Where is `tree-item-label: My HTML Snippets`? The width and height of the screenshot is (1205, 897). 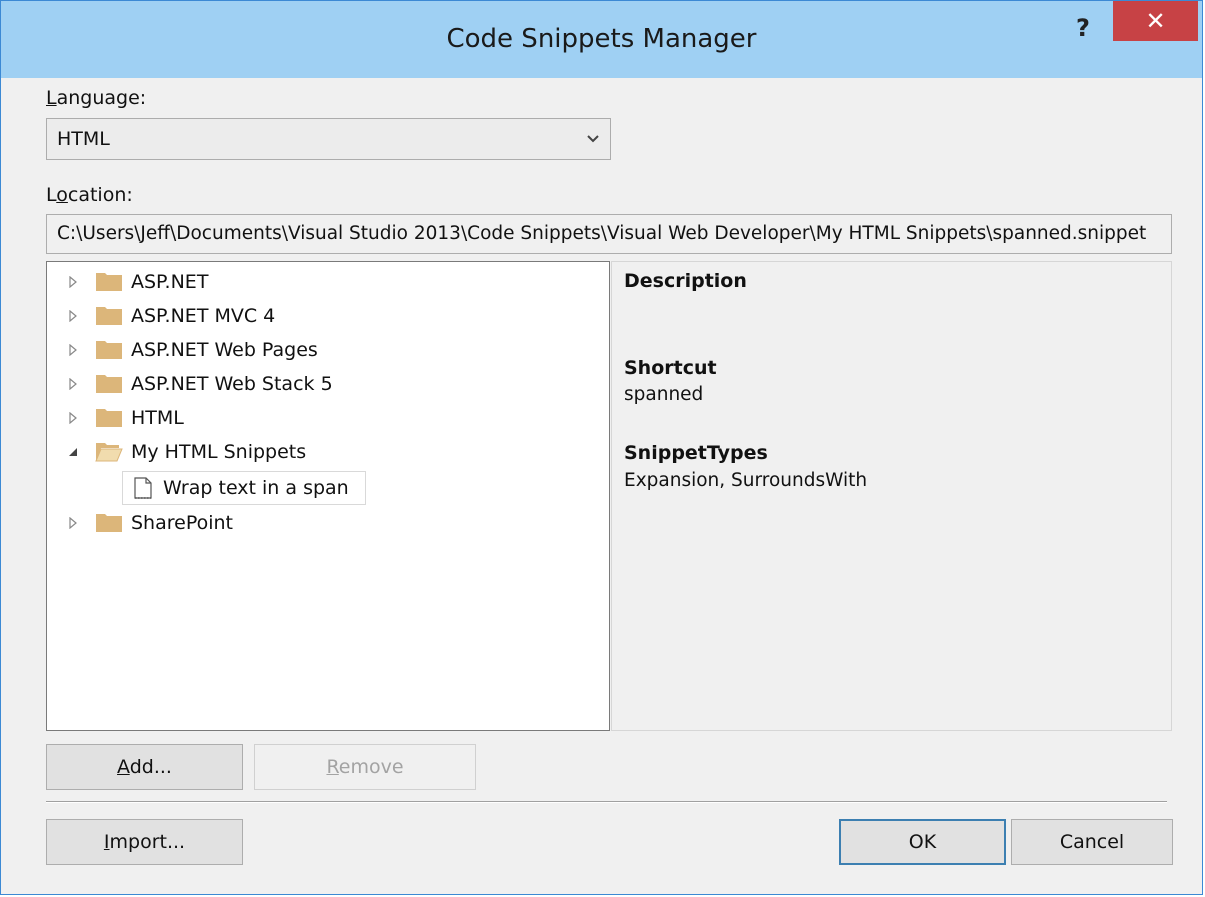
tree-item-label: My HTML Snippets is located at coordinates (219, 452).